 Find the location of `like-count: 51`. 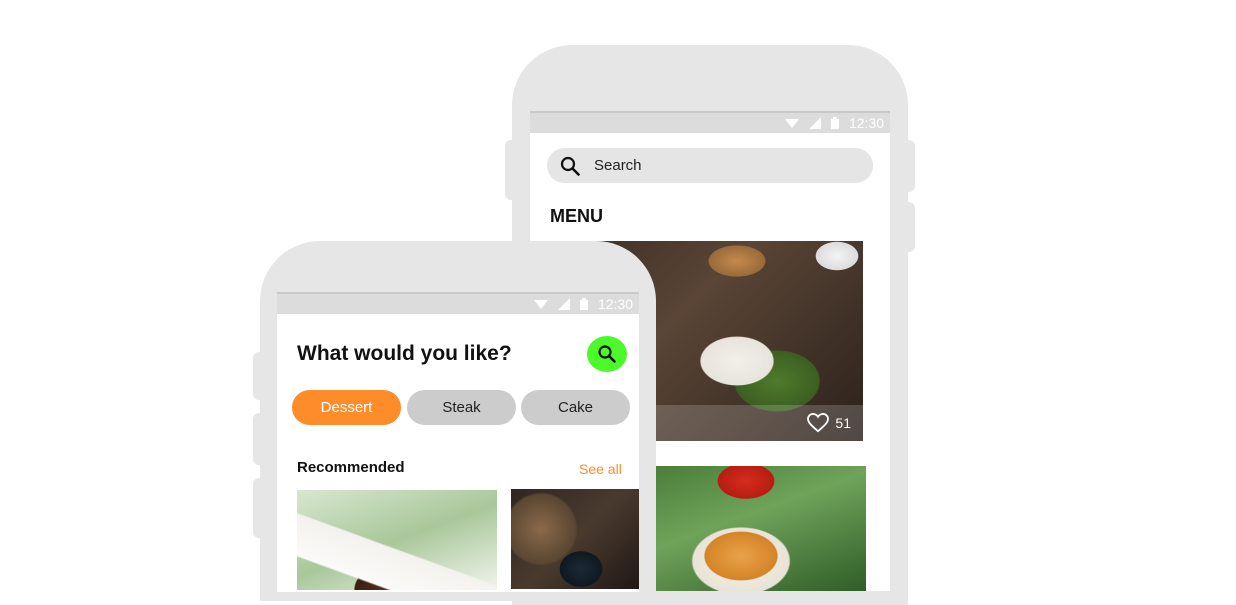

like-count: 51 is located at coordinates (843, 423).